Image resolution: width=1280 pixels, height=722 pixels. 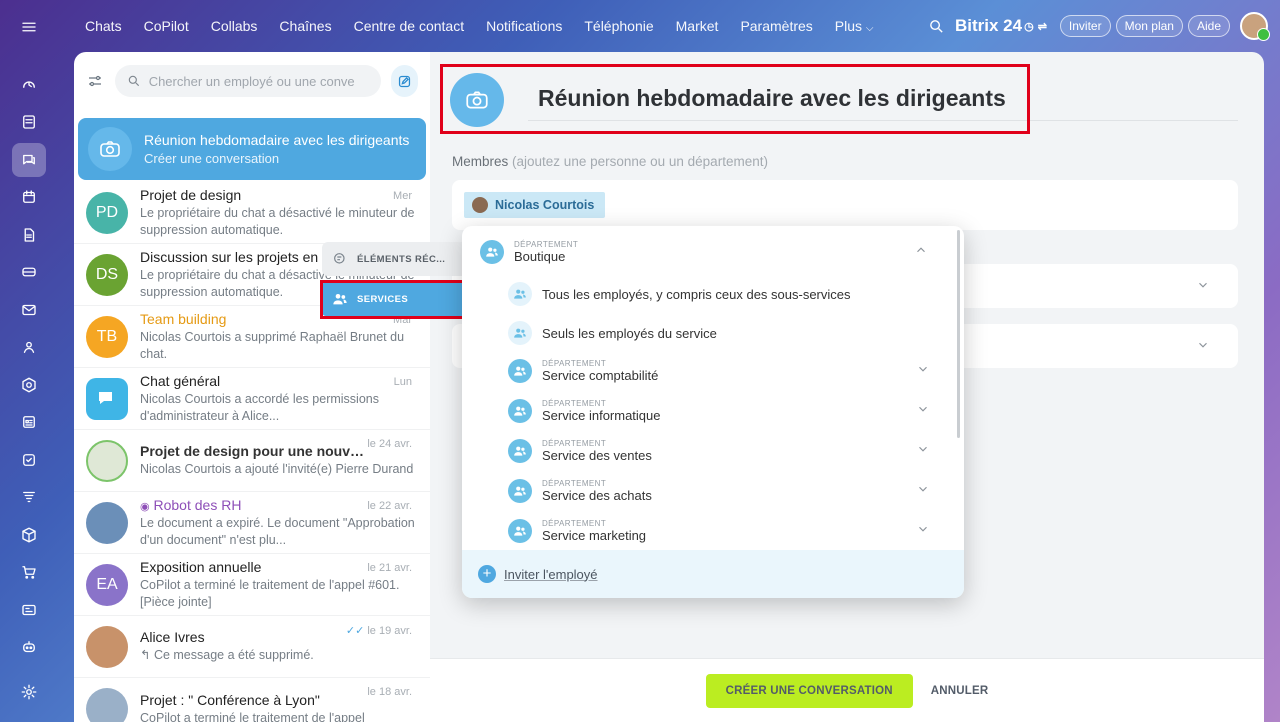 I want to click on person-avatar, so click(x=107, y=646).